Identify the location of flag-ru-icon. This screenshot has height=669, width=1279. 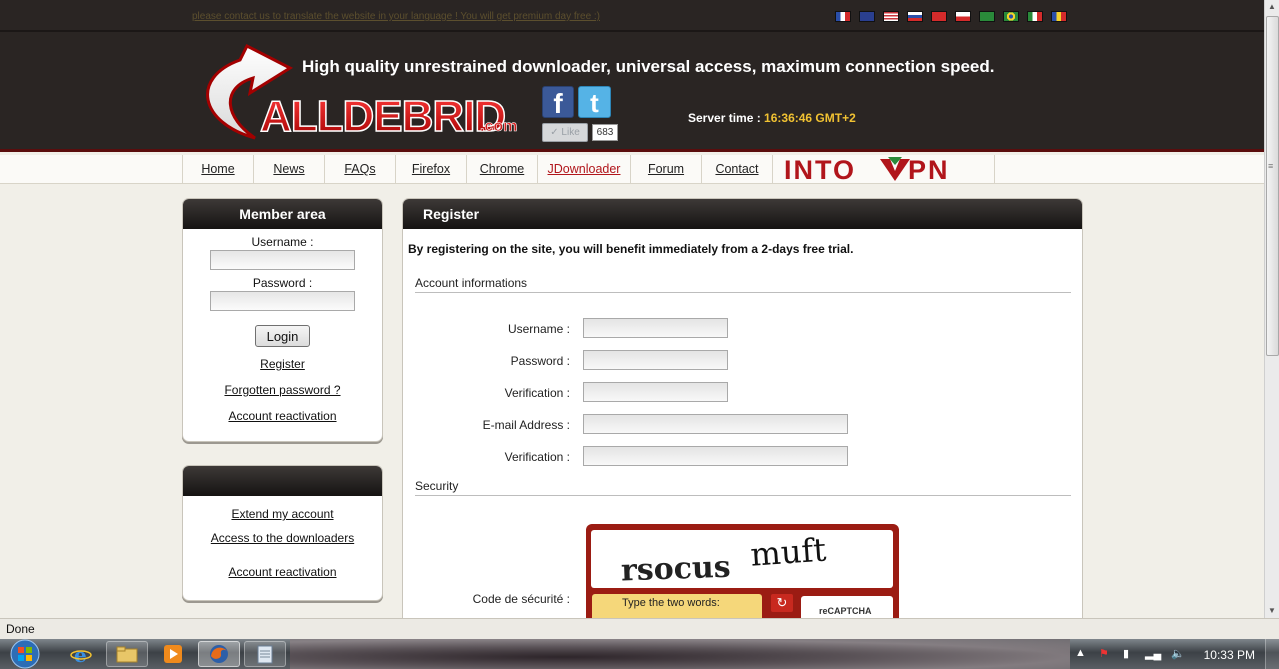
(915, 16).